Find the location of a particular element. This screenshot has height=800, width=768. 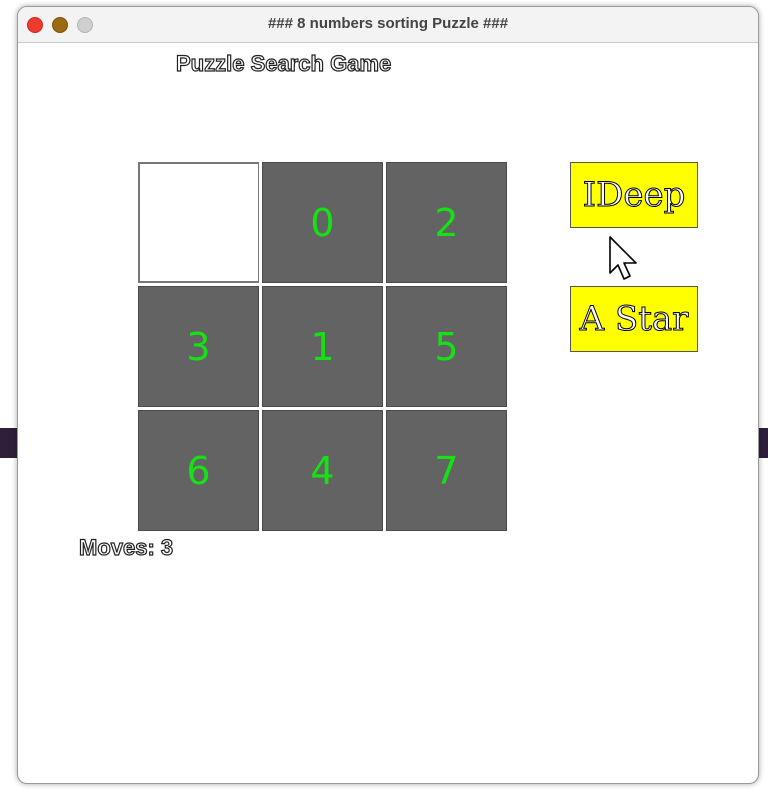

moves-counter: Moves: 3 is located at coordinates (126, 547).